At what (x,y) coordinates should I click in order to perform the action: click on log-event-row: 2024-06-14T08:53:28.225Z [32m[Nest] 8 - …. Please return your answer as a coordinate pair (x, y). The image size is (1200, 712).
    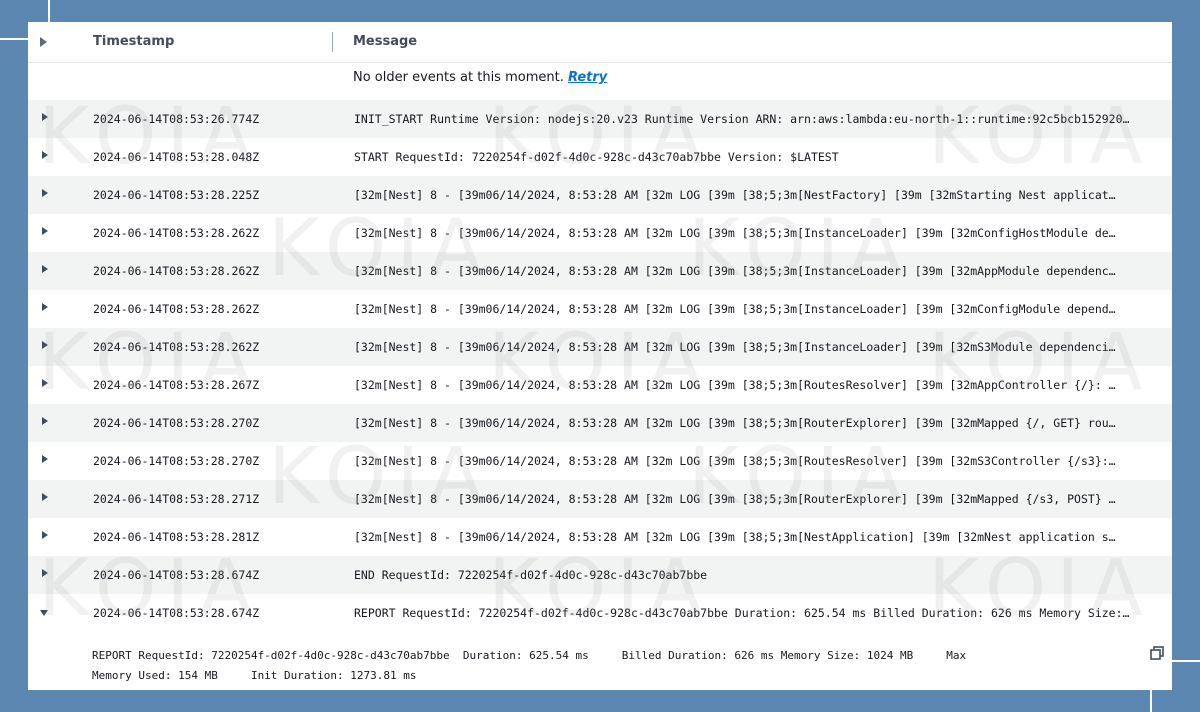
    Looking at the image, I should click on (600, 195).